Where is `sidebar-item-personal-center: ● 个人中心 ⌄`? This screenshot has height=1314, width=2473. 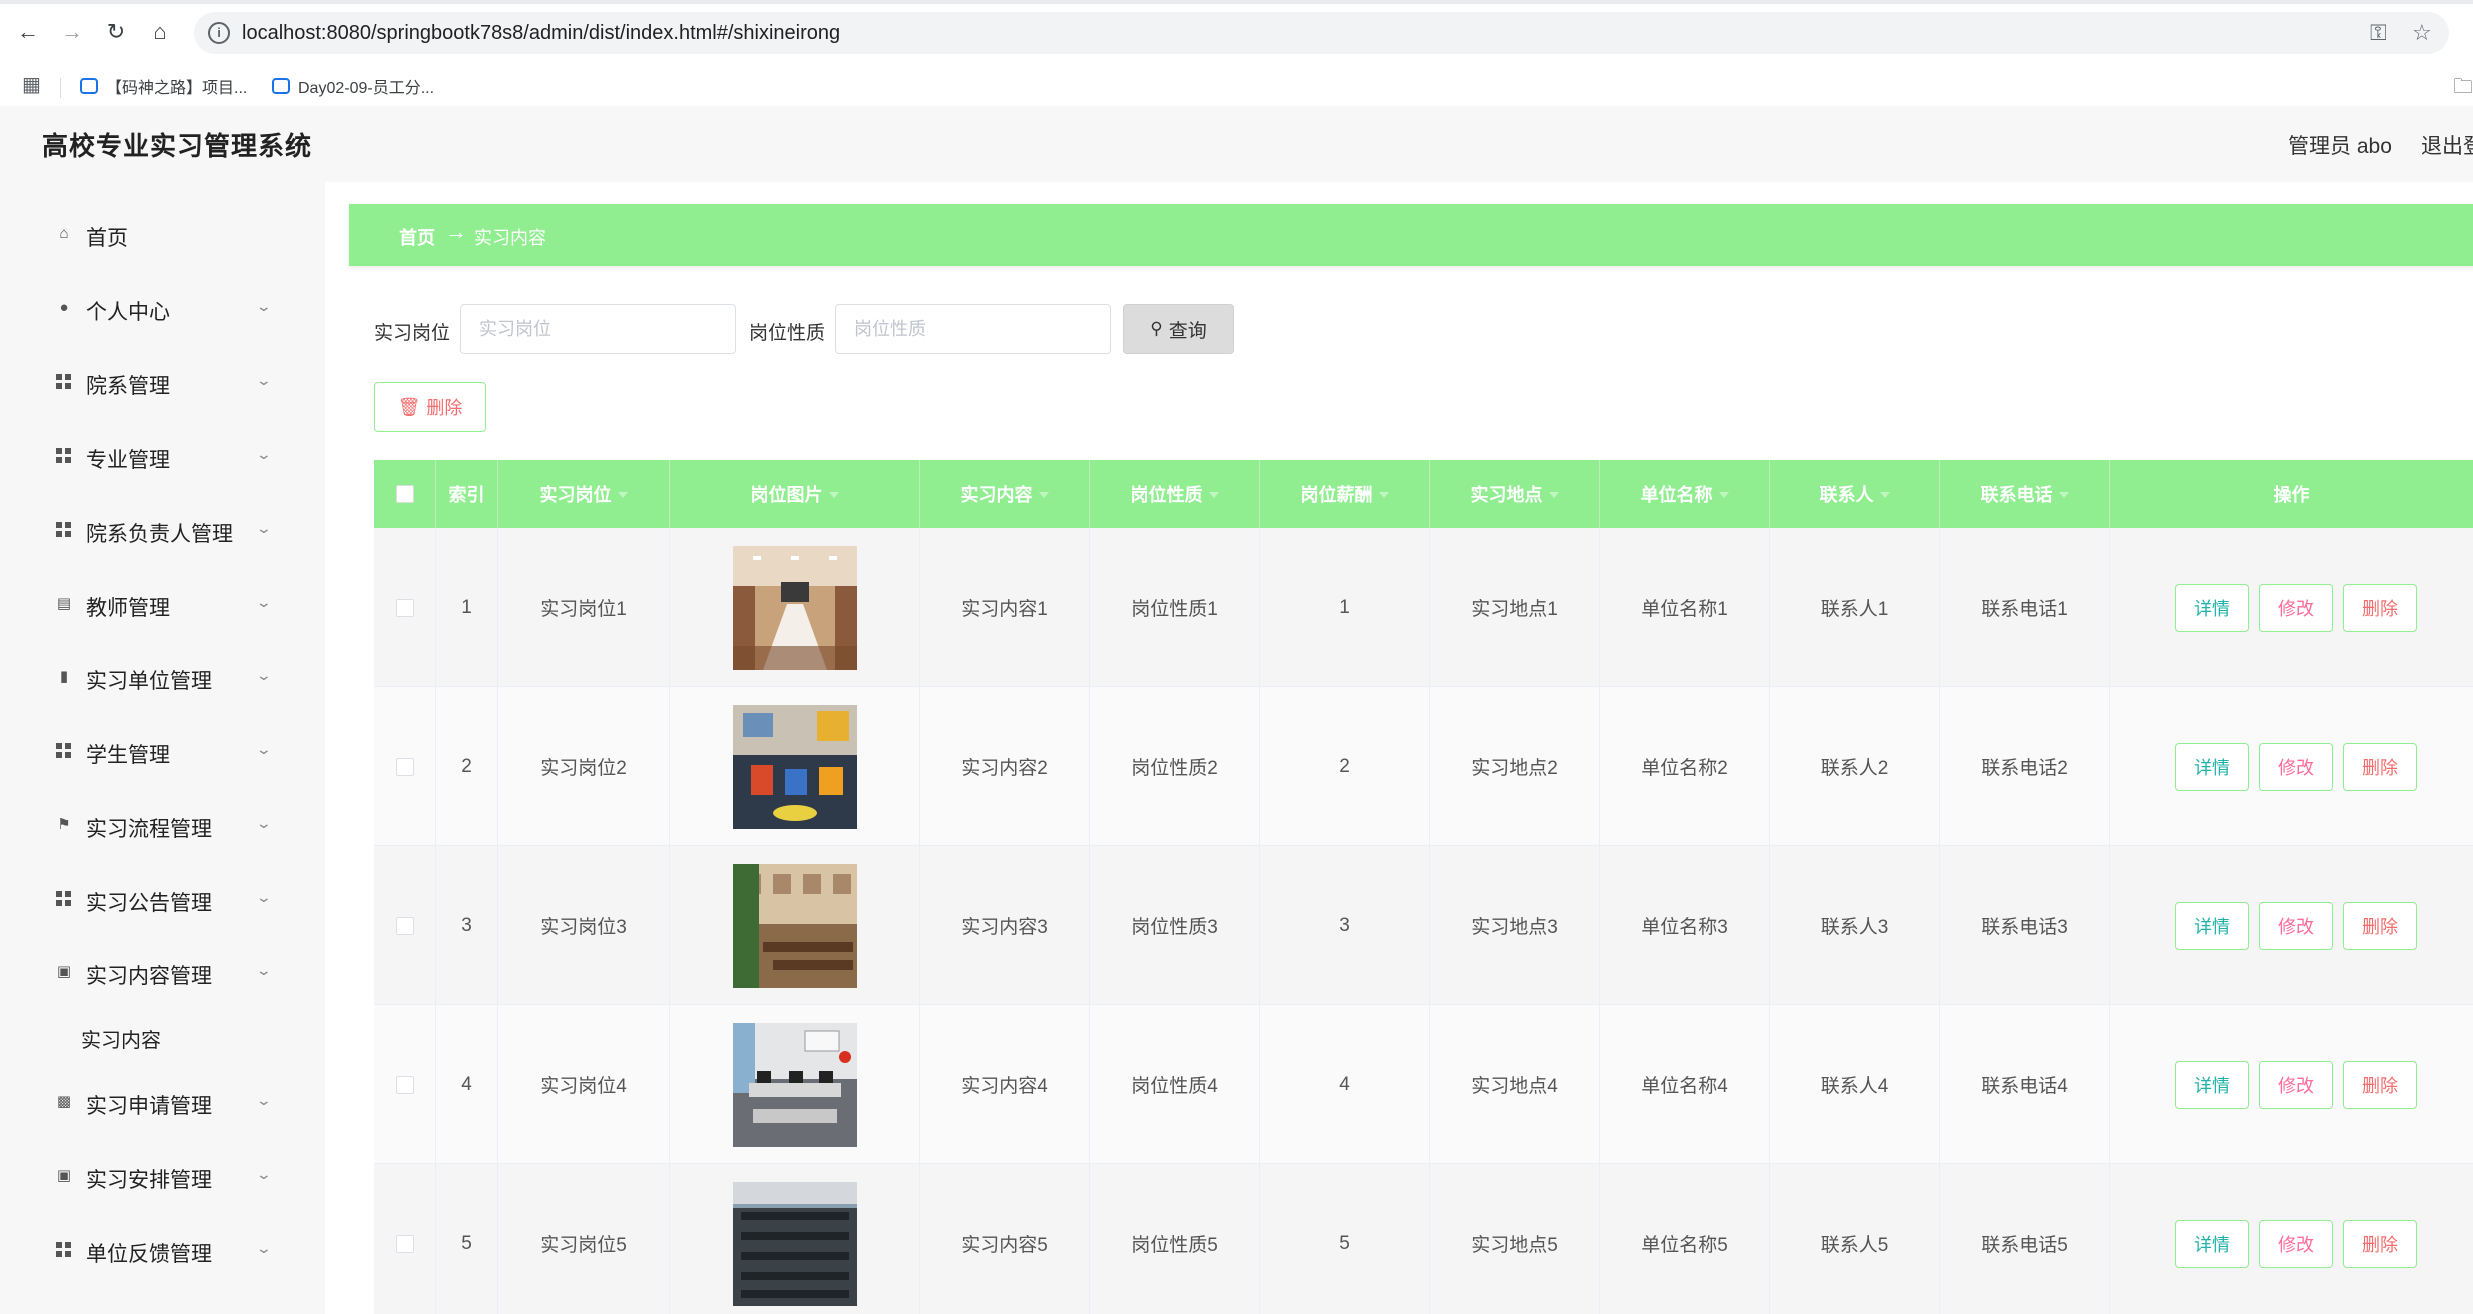 sidebar-item-personal-center: ● 个人中心 ⌄ is located at coordinates (162, 310).